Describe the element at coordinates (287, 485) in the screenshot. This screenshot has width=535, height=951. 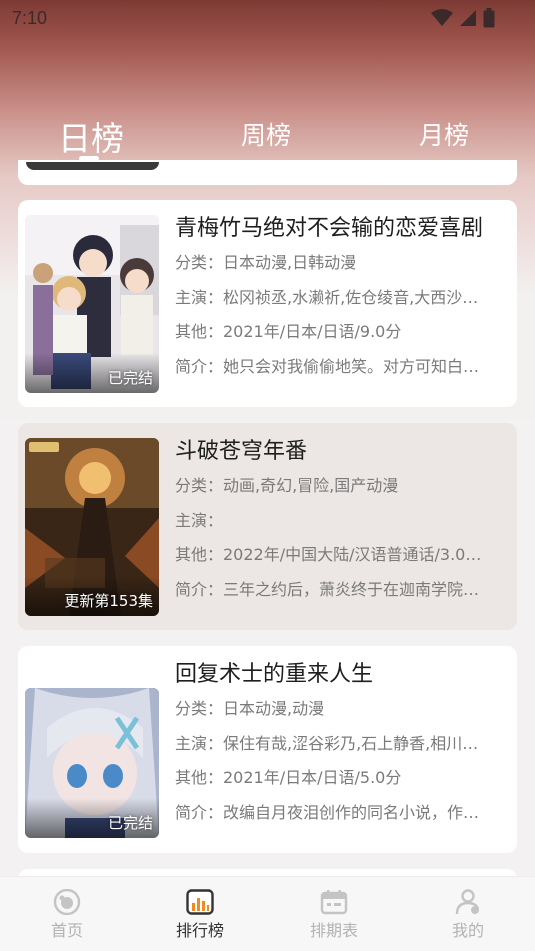
I see `item-category: 分类：动画,奇幻,冒险,国产动漫` at that location.